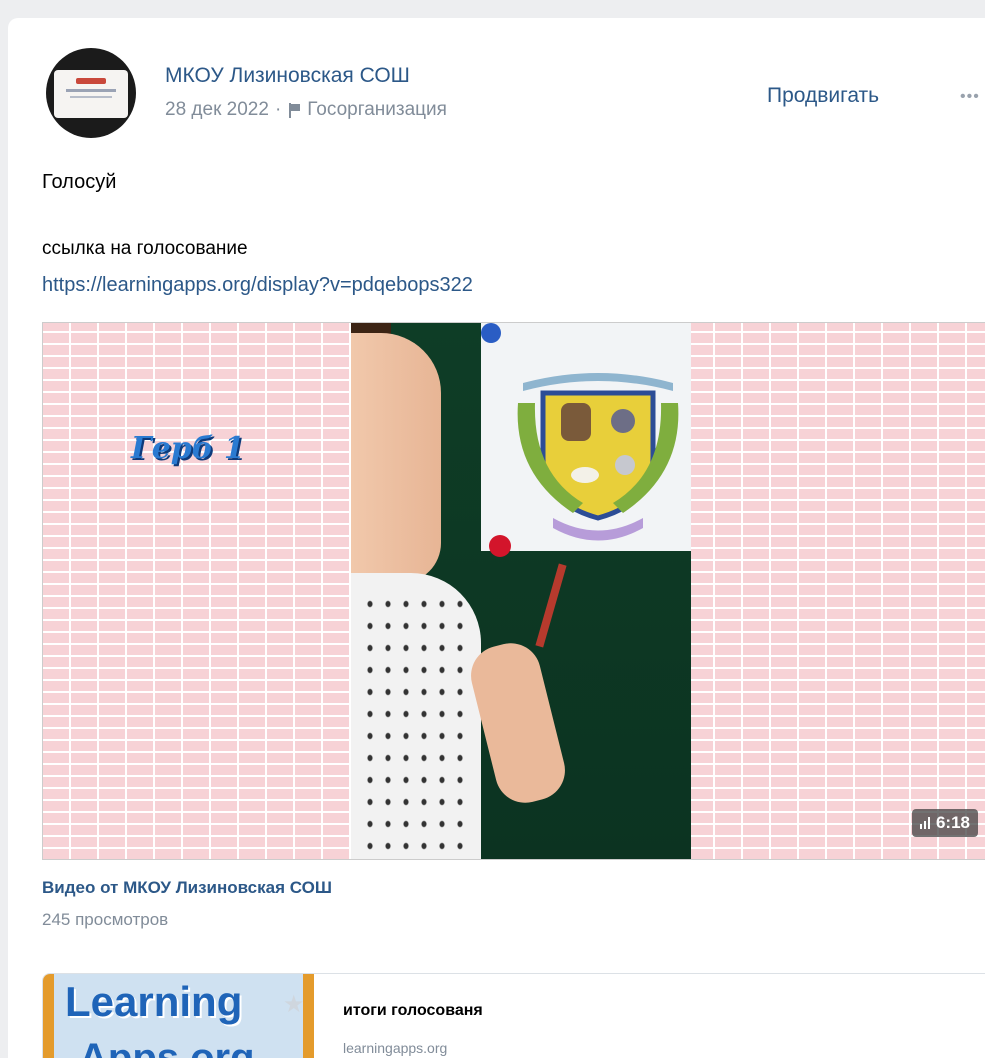 The height and width of the screenshot is (1058, 985). Describe the element at coordinates (395, 1048) in the screenshot. I see `snippet-domain: learningapps.org` at that location.